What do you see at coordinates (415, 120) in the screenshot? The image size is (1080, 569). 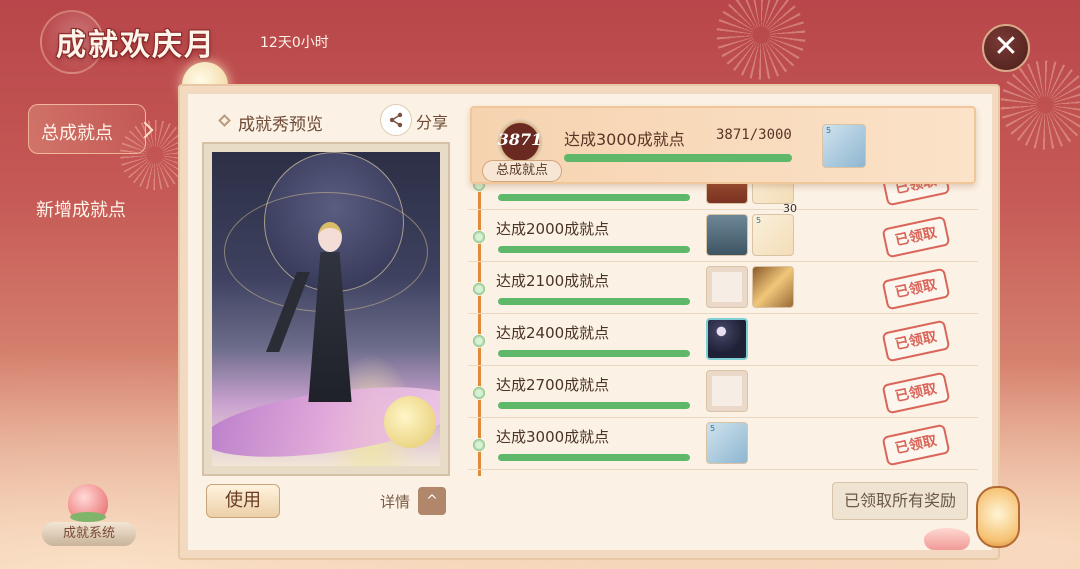 I see `share-button: 分享` at bounding box center [415, 120].